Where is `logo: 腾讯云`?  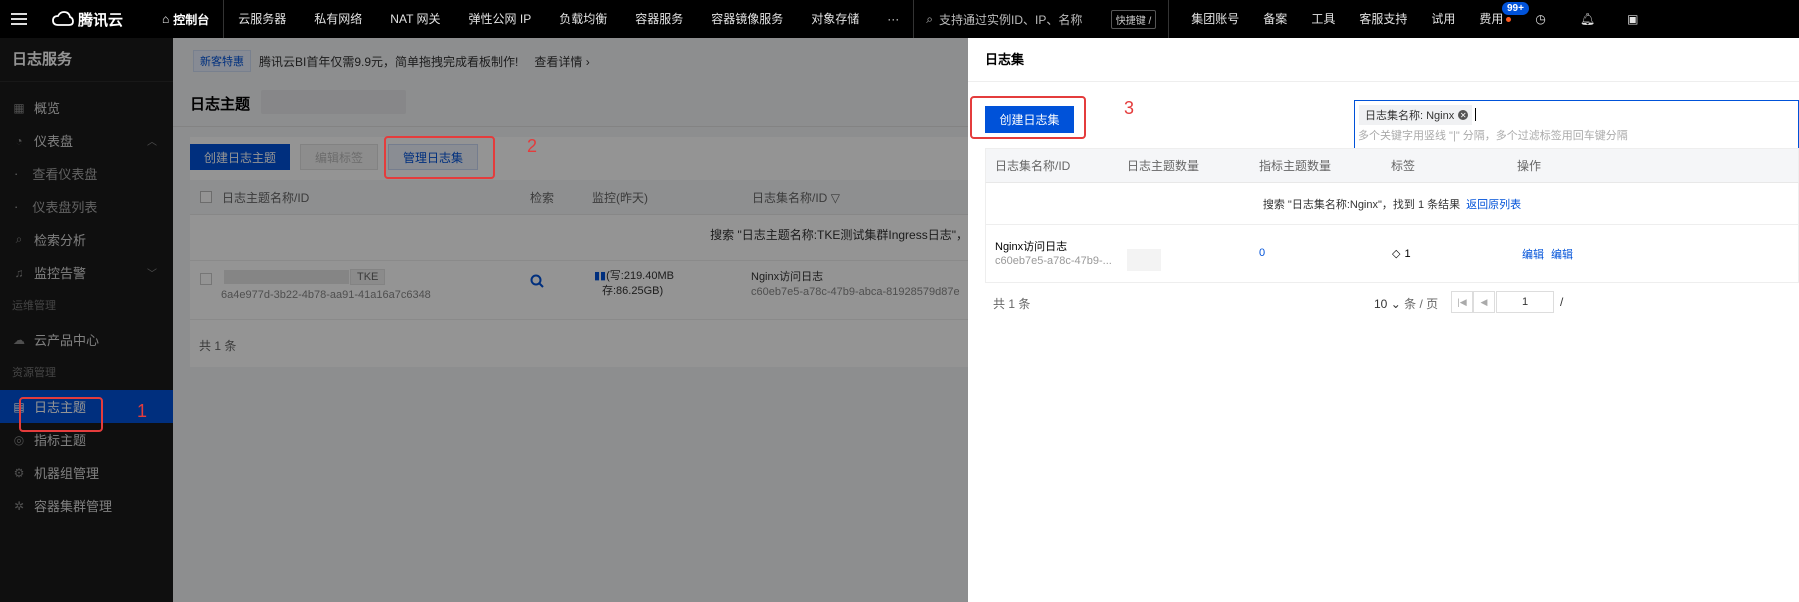
logo: 腾讯云 is located at coordinates (97, 19).